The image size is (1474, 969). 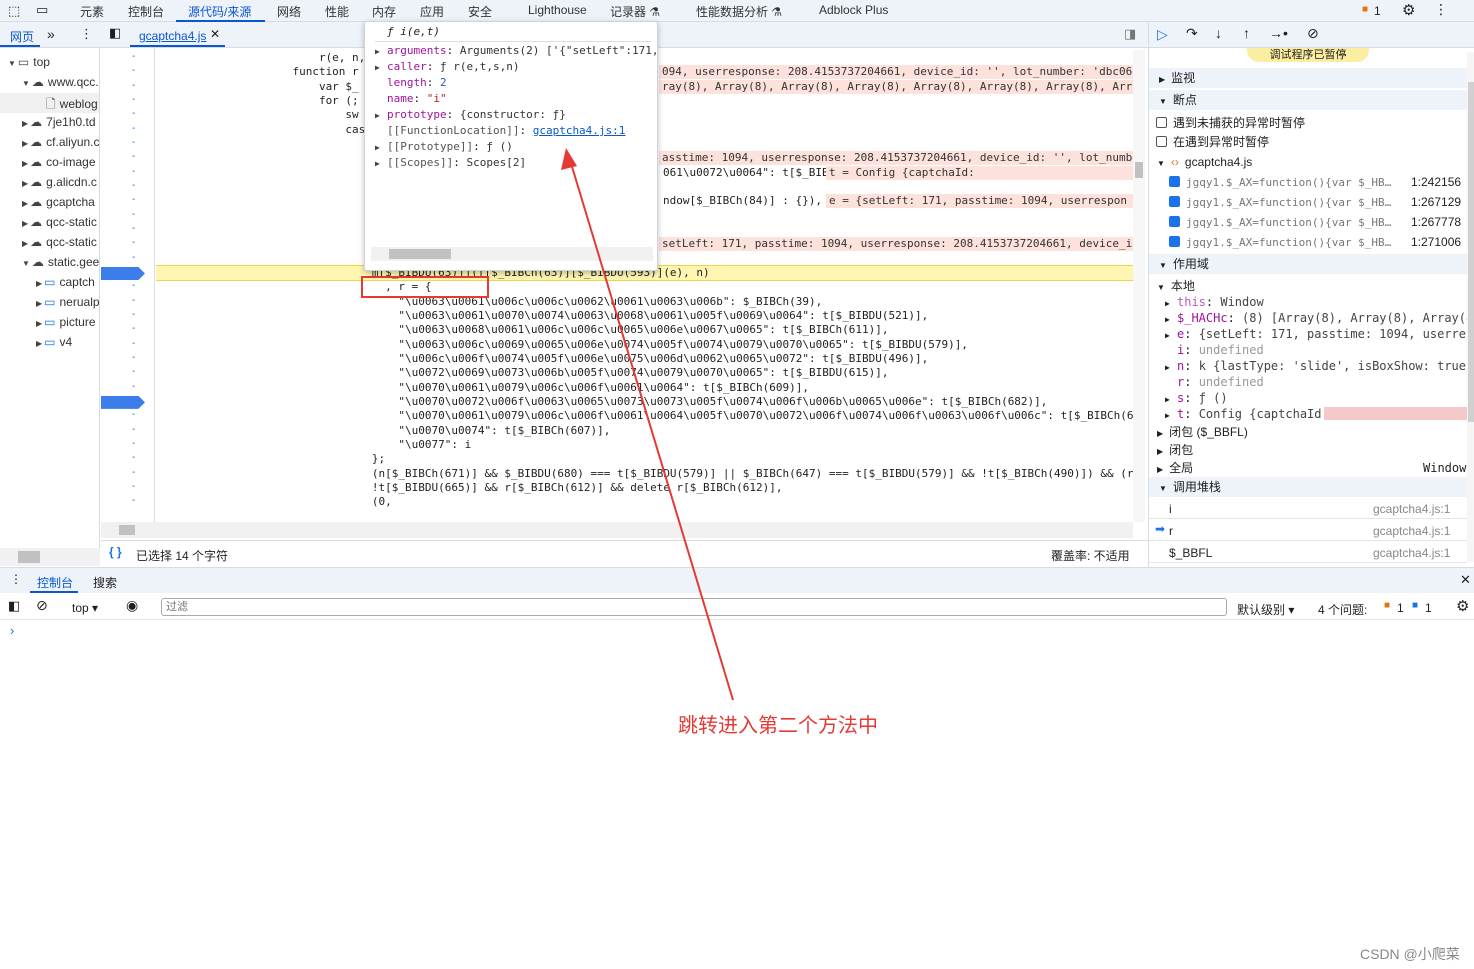 I want to click on step-icon: →•, so click(x=1278, y=33).